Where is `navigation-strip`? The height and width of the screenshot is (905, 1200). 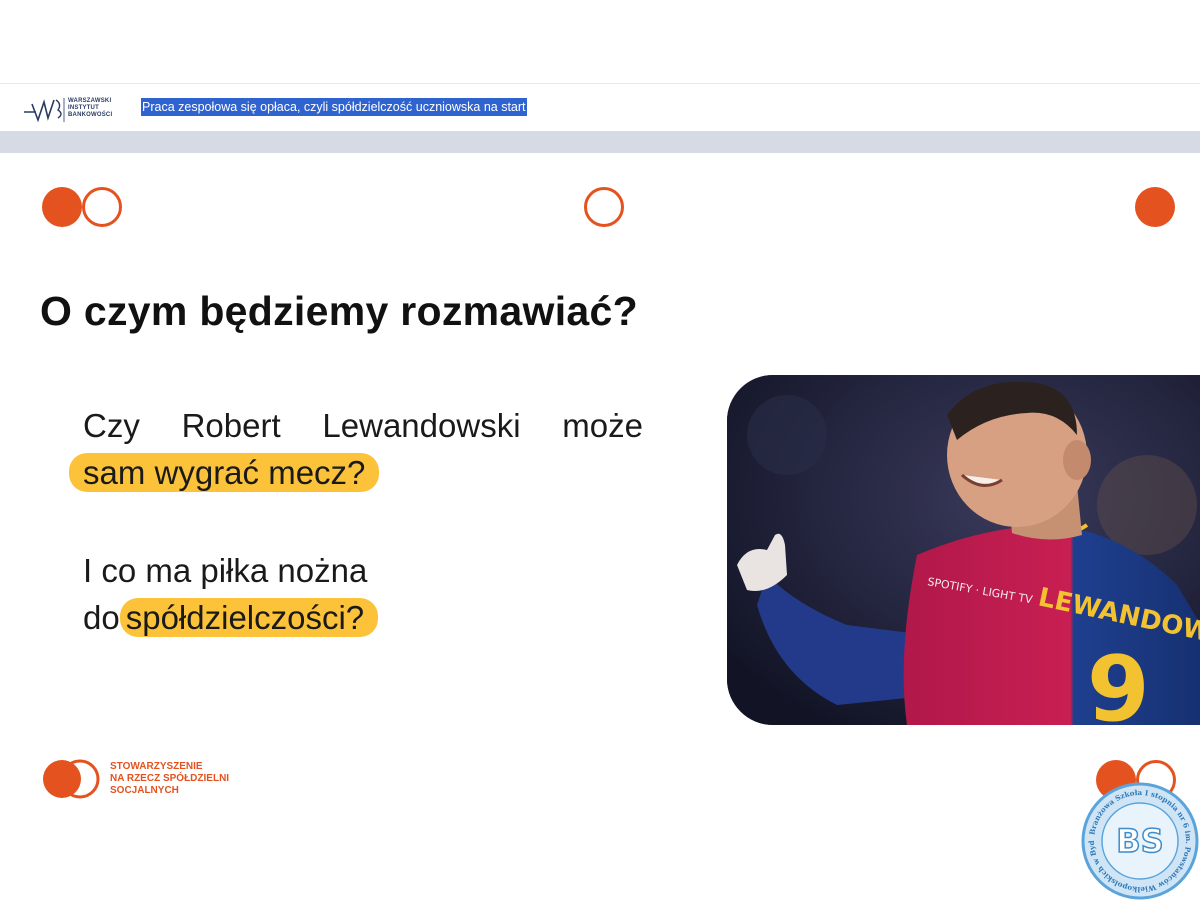
navigation-strip is located at coordinates (600, 142).